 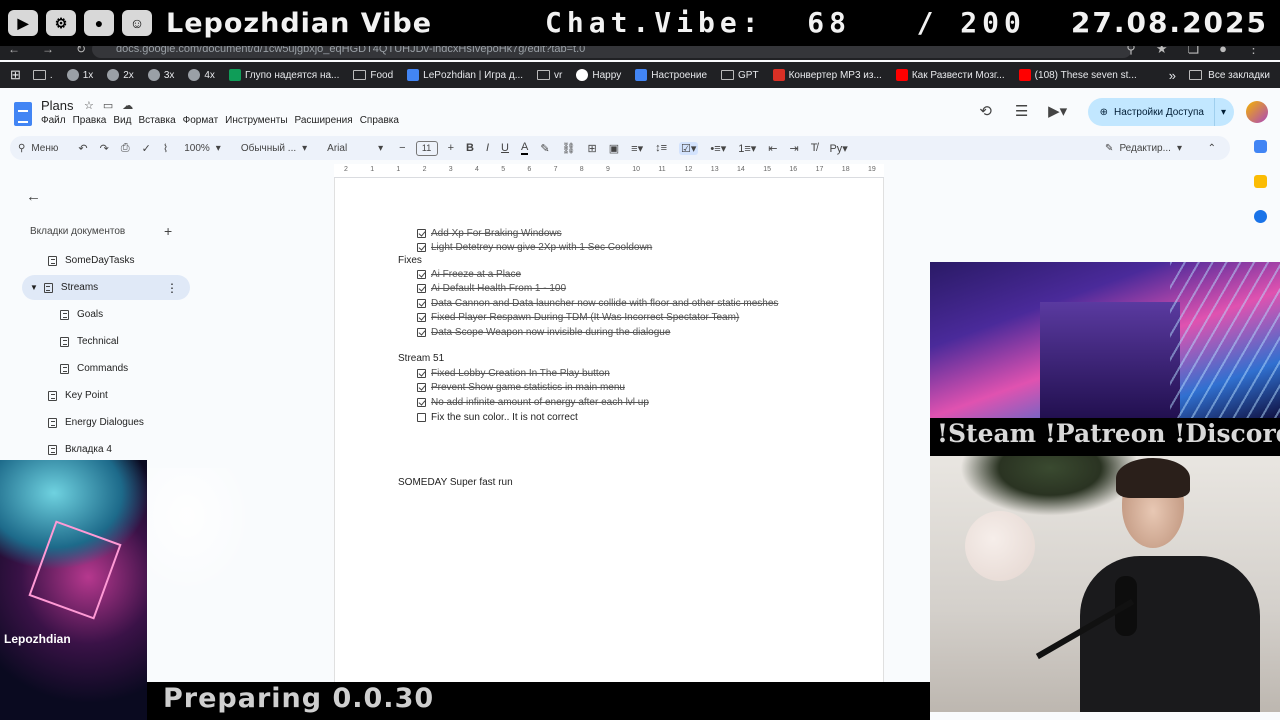 What do you see at coordinates (772, 148) in the screenshot?
I see `decrease-indent-icon: ⇤` at bounding box center [772, 148].